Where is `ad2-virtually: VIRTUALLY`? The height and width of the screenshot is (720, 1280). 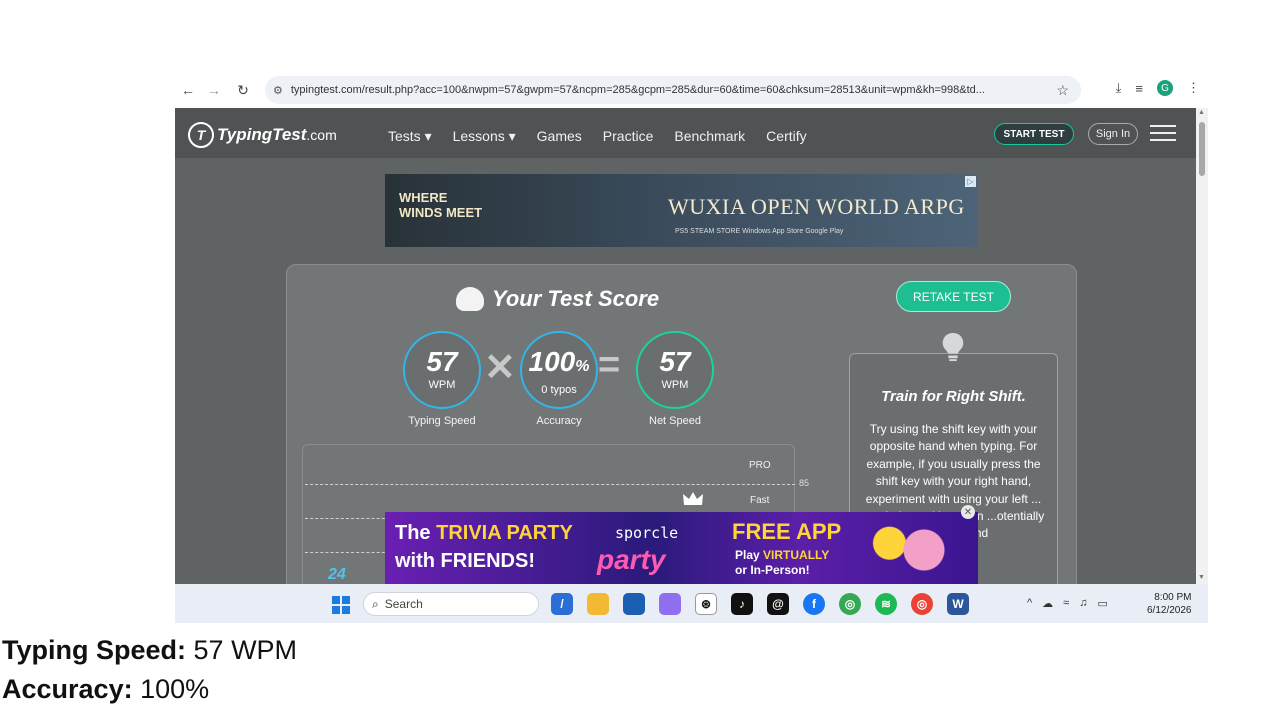
ad2-virtually: VIRTUALLY is located at coordinates (796, 555).